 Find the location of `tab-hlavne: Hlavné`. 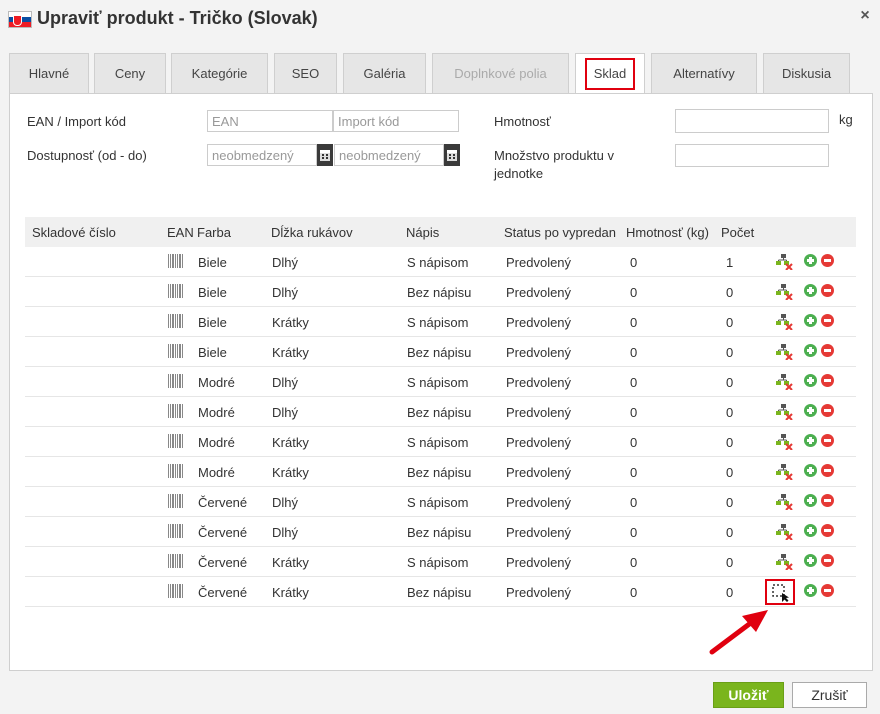

tab-hlavne: Hlavné is located at coordinates (49, 73).